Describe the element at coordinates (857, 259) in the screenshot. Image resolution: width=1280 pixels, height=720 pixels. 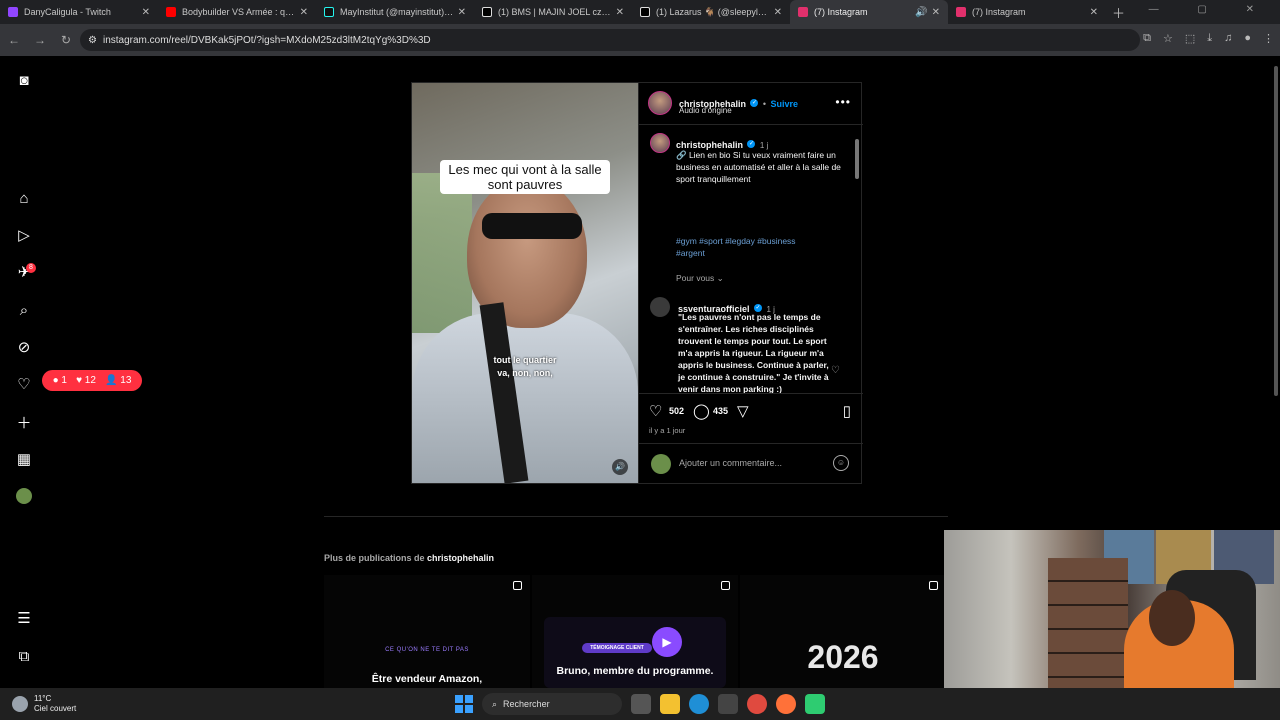
I see `comments-scrollbar` at that location.